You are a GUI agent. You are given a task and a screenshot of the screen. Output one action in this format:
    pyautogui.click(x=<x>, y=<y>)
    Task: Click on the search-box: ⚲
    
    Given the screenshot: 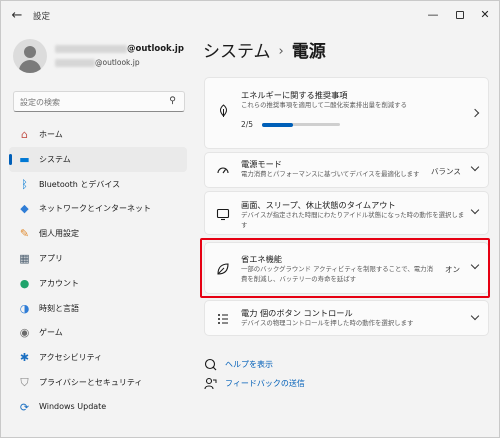 What is the action you would take?
    pyautogui.click(x=99, y=101)
    